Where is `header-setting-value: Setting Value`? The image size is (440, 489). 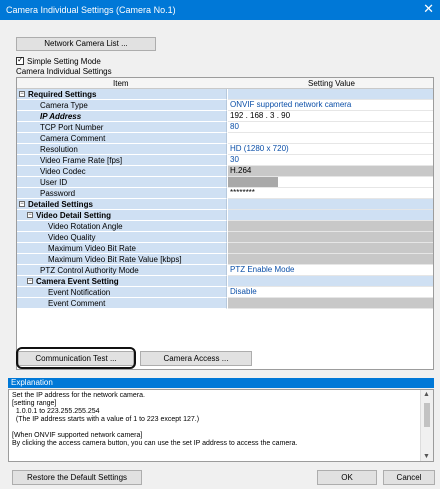 header-setting-value: Setting Value is located at coordinates (331, 83).